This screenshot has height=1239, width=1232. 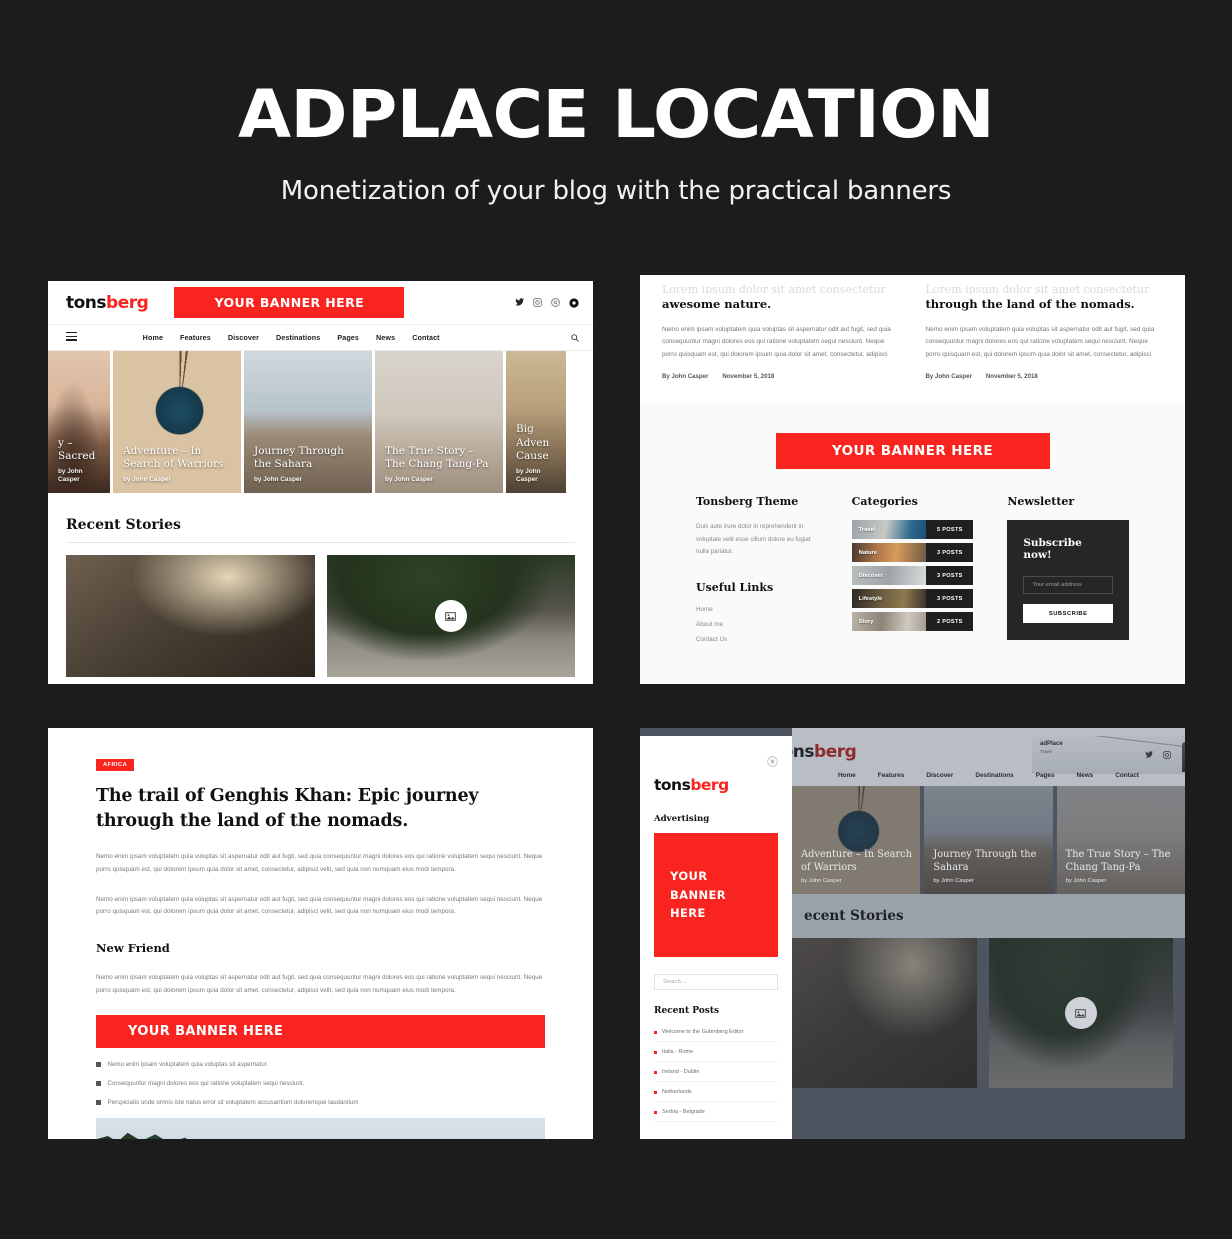 I want to click on section-title: ecent Stories, so click(x=854, y=916).